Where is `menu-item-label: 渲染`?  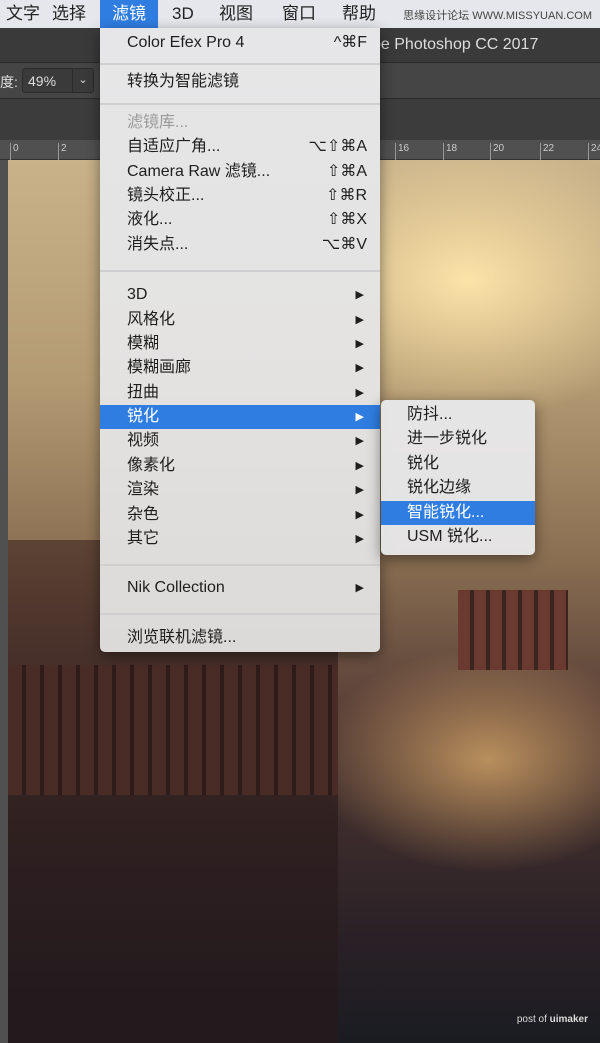
menu-item-label: 渲染 is located at coordinates (143, 490).